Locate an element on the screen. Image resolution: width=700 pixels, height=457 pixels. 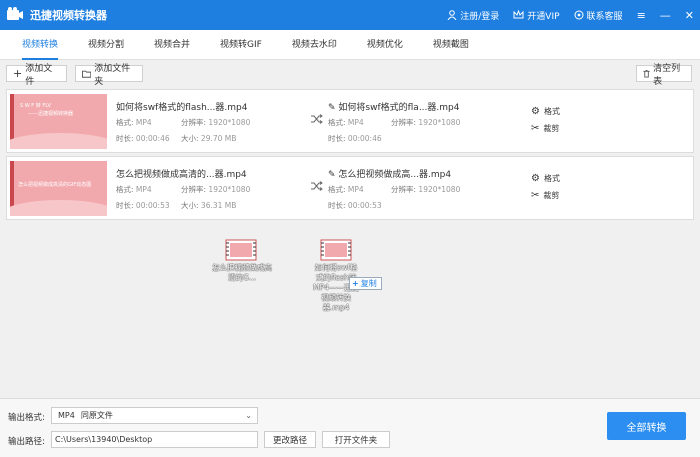
add-folder-label: 添加文件夹 is located at coordinates (112, 75).